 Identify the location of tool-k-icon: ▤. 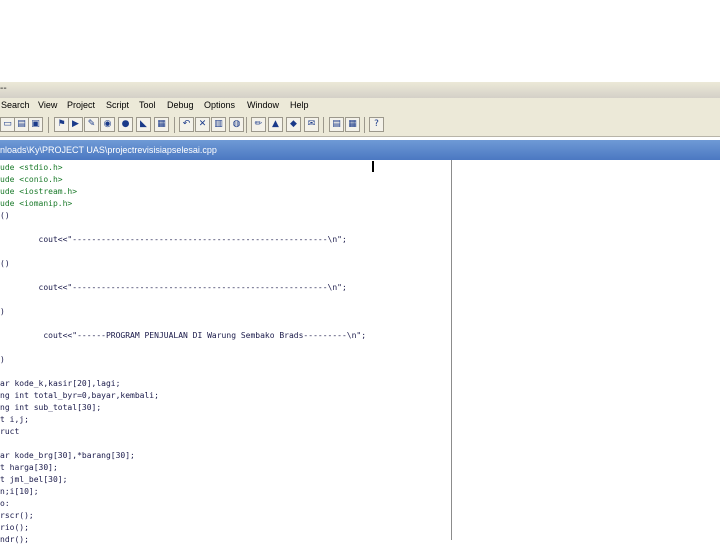
(336, 124).